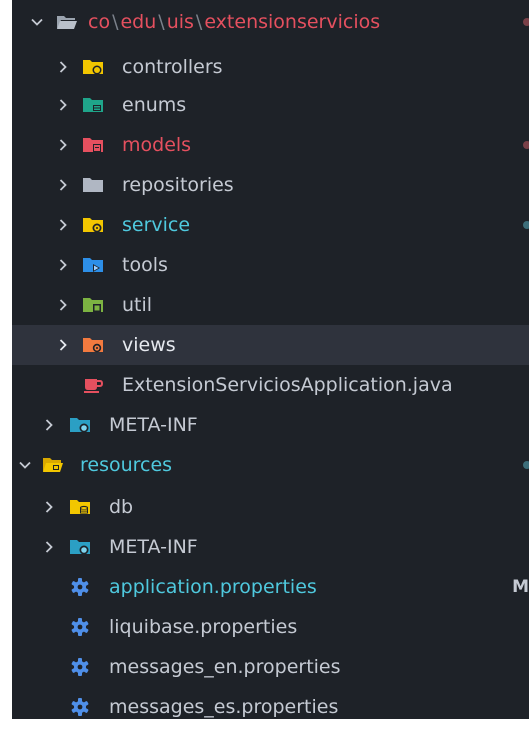 The height and width of the screenshot is (731, 529). I want to click on tree-label-db: db, so click(121, 507).